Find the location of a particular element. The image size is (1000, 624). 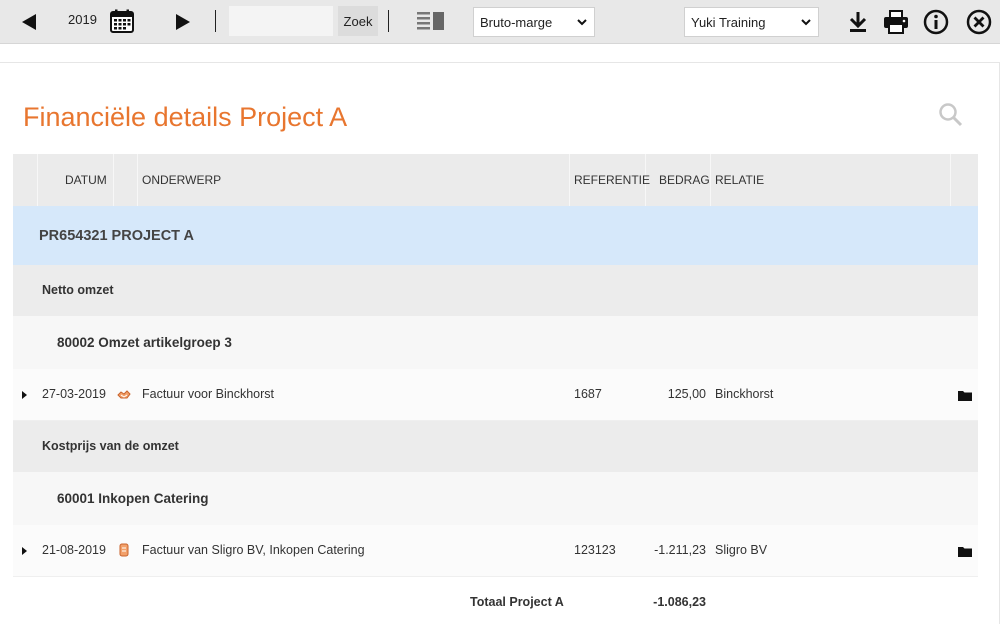

search-input is located at coordinates (281, 21).